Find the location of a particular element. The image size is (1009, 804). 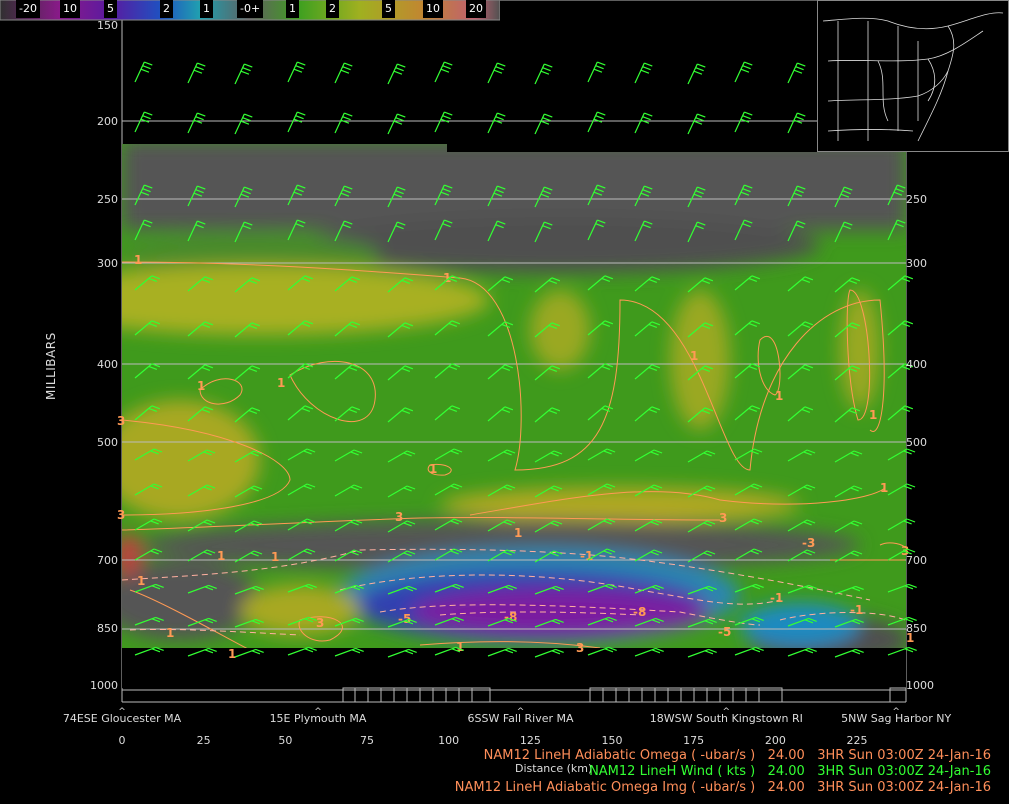

x-tick-label: 150 is located at coordinates (612, 740).